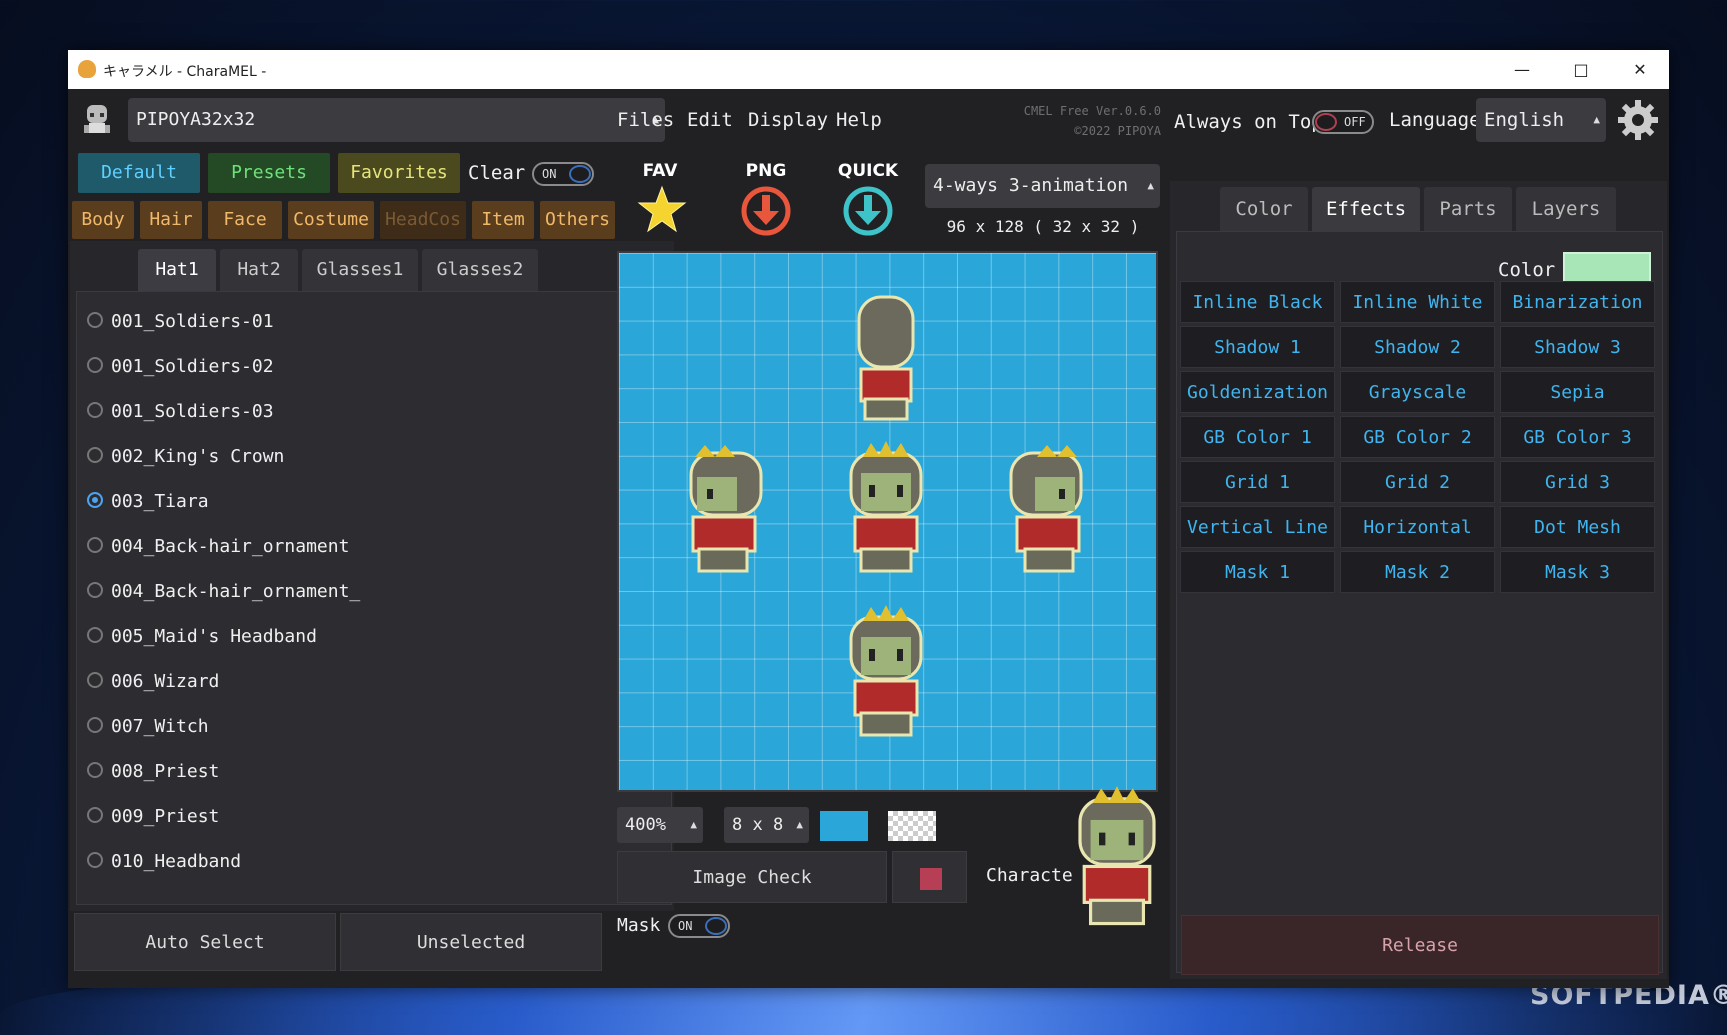 Image resolution: width=1727 pixels, height=1035 pixels. What do you see at coordinates (766, 825) in the screenshot?
I see `grid-select: 8 x 8 ▲` at bounding box center [766, 825].